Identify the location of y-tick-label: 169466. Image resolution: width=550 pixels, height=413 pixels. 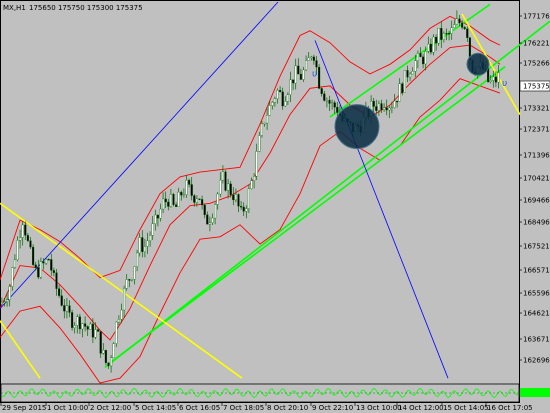
(536, 201).